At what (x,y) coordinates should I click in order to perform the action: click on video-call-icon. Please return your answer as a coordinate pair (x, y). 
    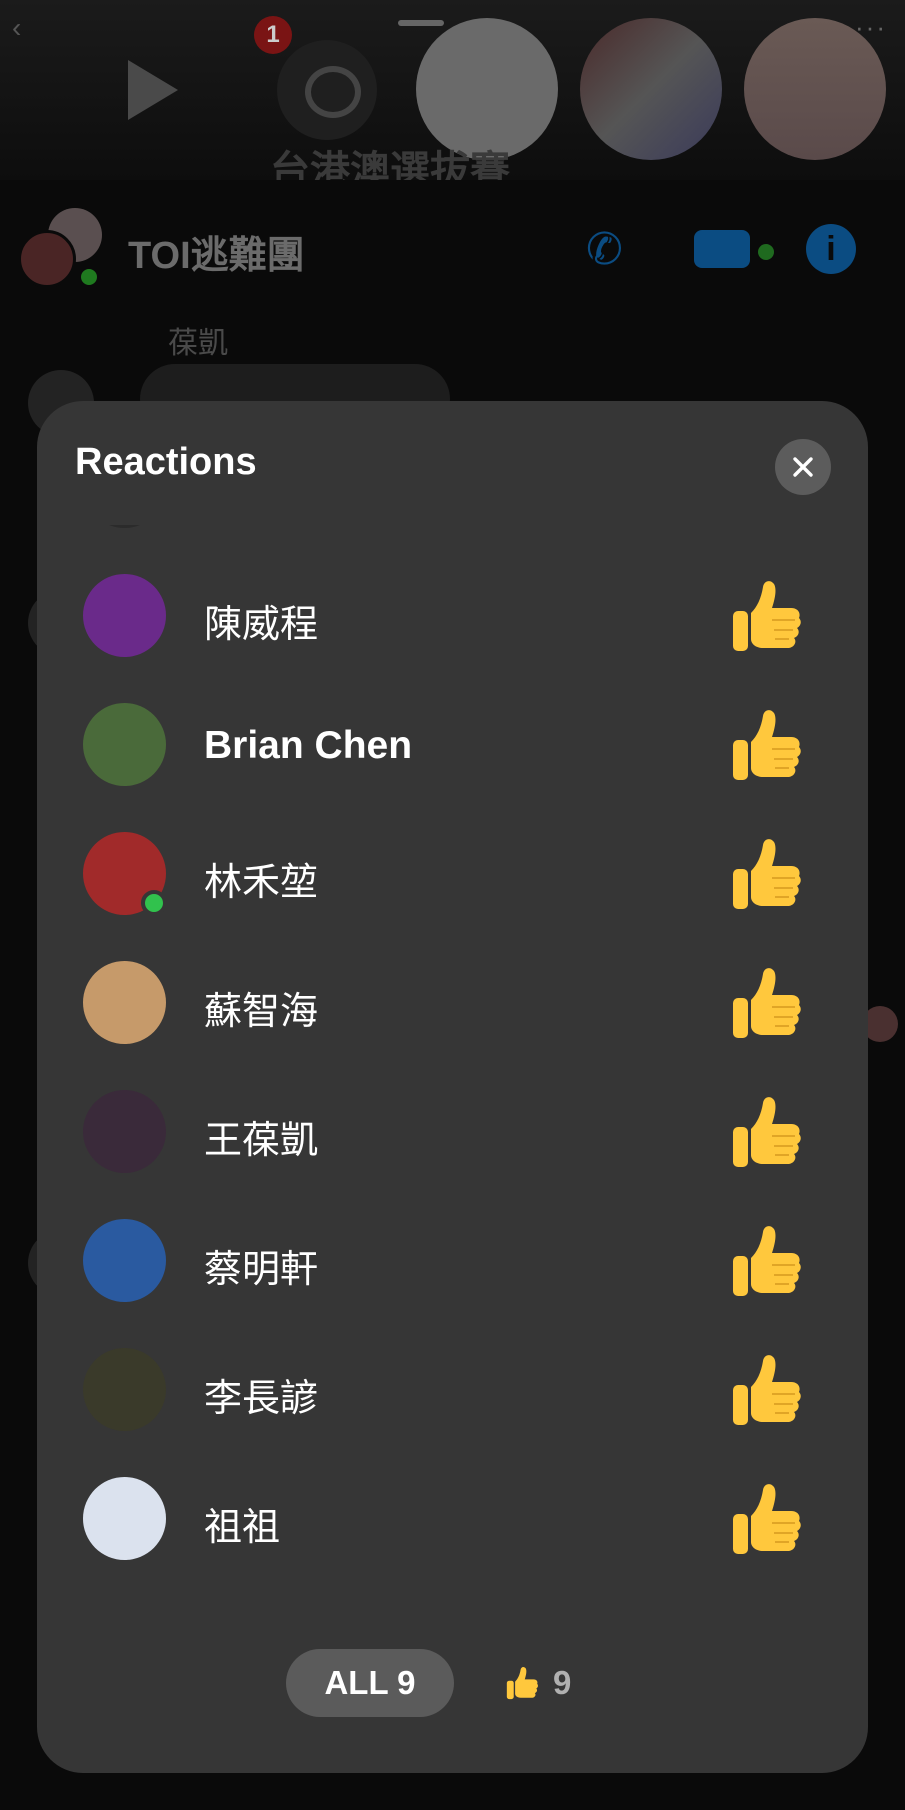
    Looking at the image, I should click on (722, 249).